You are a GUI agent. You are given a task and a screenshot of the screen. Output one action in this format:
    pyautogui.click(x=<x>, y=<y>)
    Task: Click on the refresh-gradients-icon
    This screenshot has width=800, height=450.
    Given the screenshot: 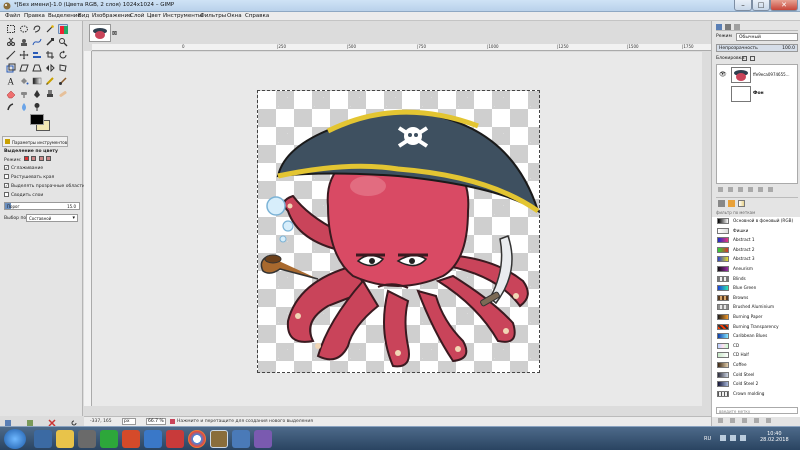 What is the action you would take?
    pyautogui.click(x=768, y=420)
    